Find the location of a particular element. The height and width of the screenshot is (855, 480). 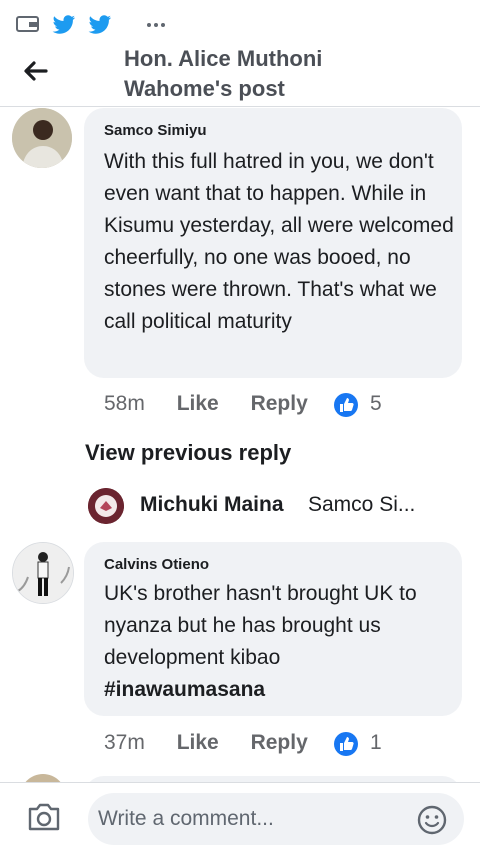

comment-time: 58m is located at coordinates (124, 403).